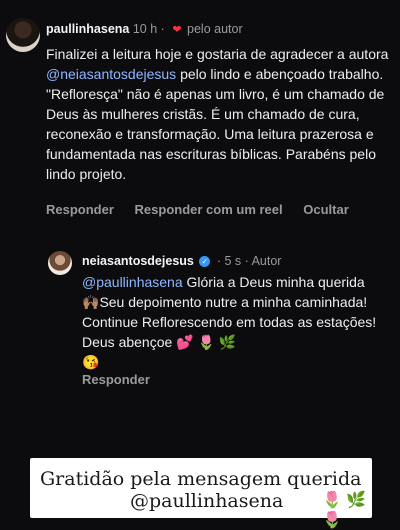 The width and height of the screenshot is (400, 530). I want to click on hide-button: Ocultar, so click(326, 209).